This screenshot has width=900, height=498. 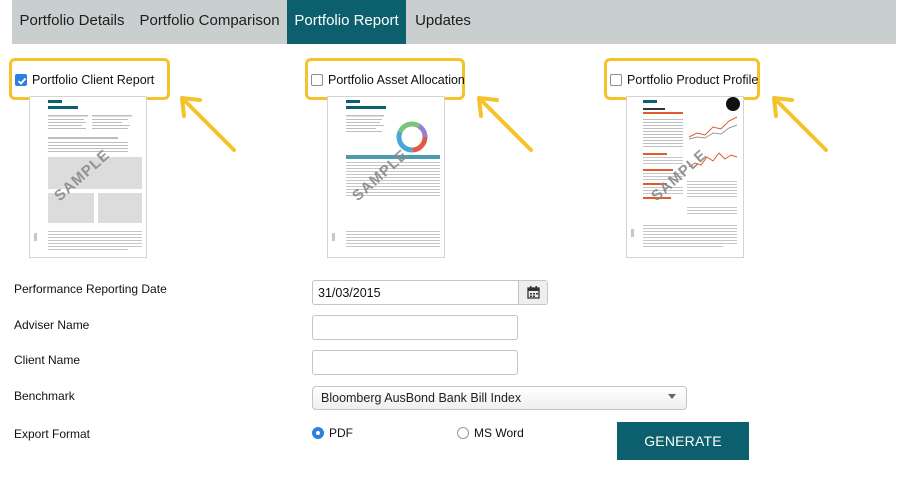 What do you see at coordinates (90, 289) in the screenshot?
I see `reporting-date-label: Performance Reporting Date` at bounding box center [90, 289].